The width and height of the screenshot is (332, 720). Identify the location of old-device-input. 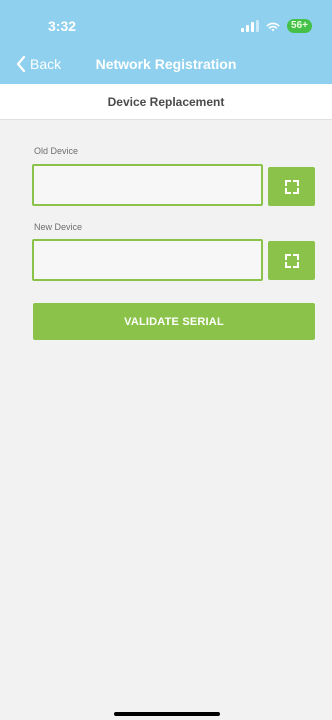
(147, 185).